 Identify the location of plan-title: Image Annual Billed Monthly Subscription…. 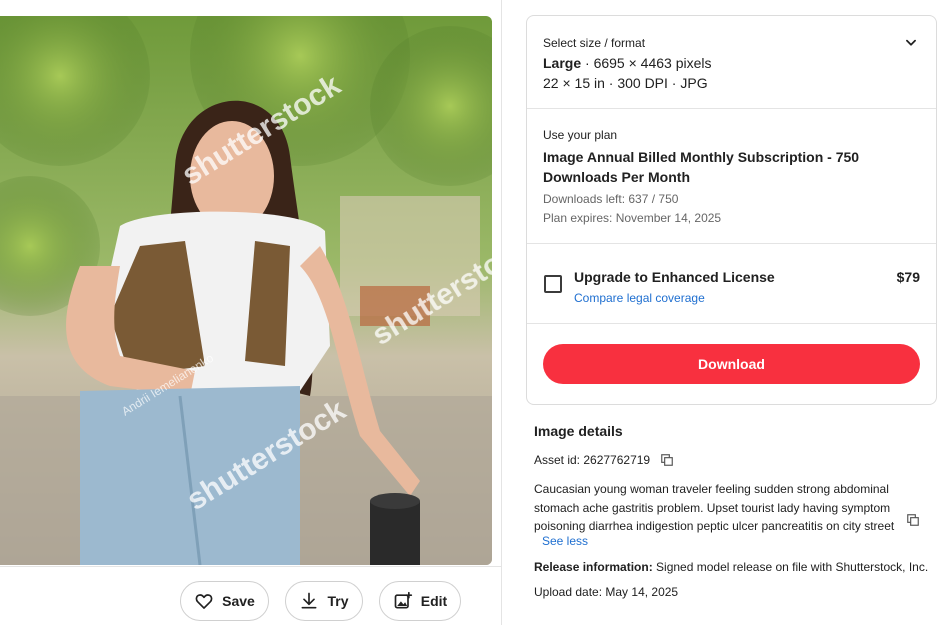
(701, 167).